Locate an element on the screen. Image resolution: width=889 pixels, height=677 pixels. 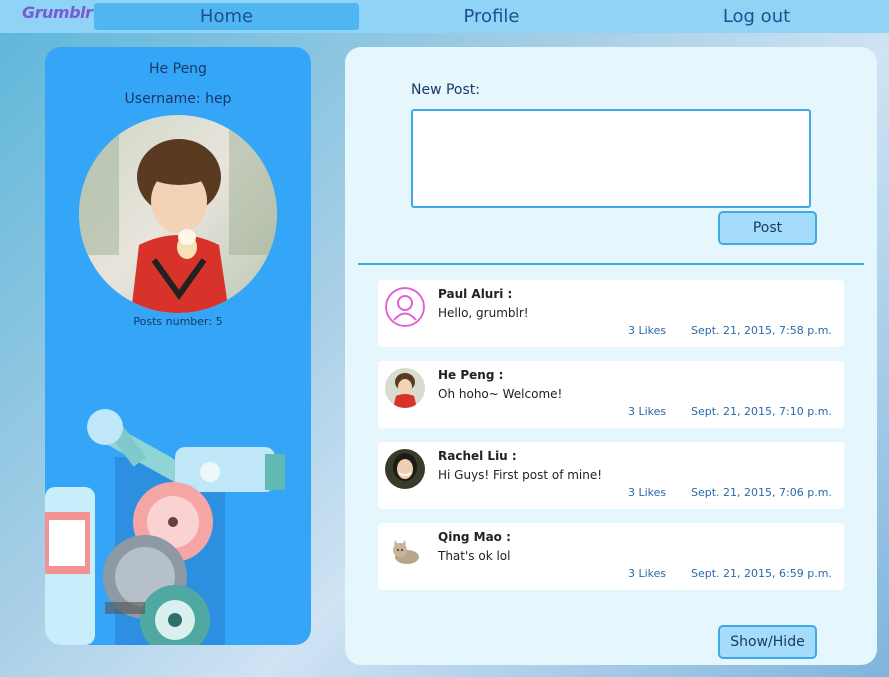
post-timestamp: Sept. 21, 2015, 7:06 p.m. is located at coordinates (761, 492).